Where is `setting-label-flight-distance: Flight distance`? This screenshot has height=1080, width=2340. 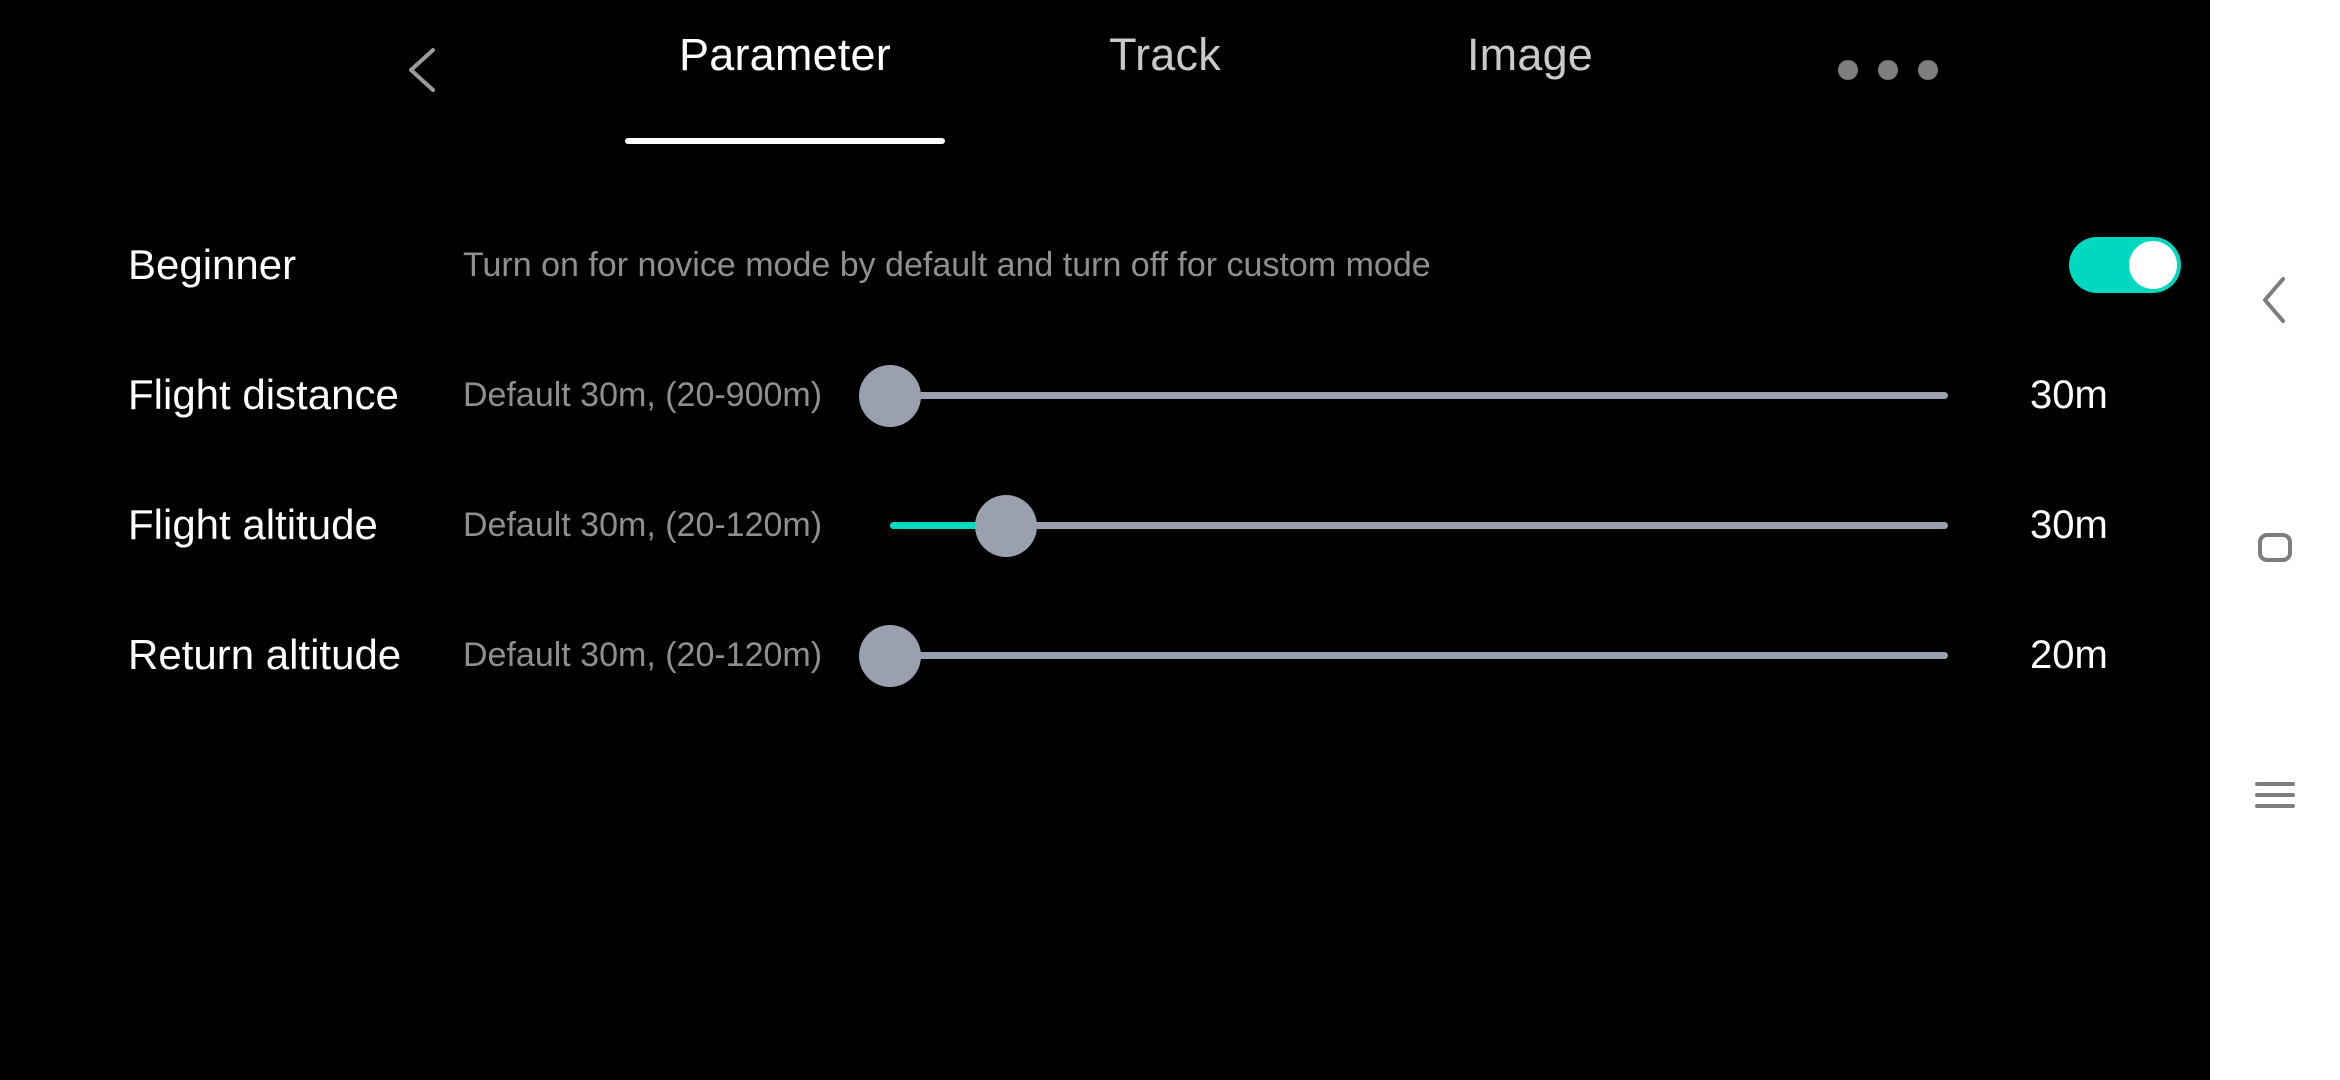
setting-label-flight-distance: Flight distance is located at coordinates (263, 394).